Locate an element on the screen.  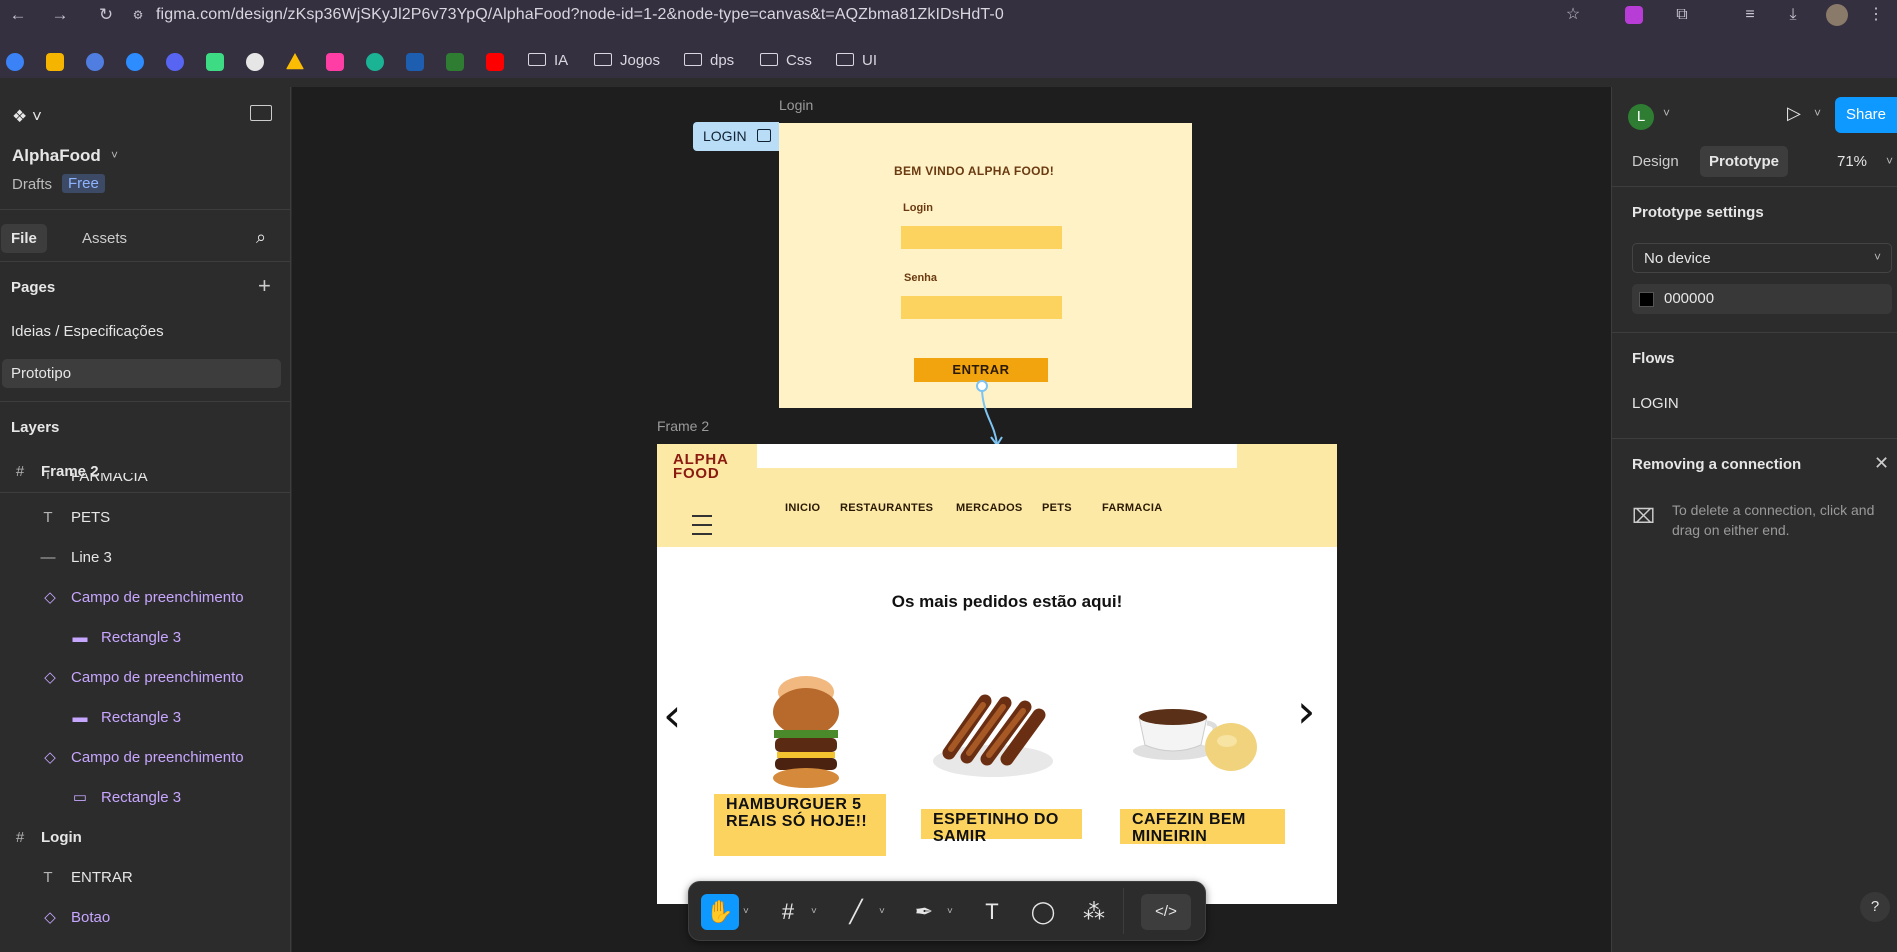
pen-tool-icon: ✒ is located at coordinates (924, 912).